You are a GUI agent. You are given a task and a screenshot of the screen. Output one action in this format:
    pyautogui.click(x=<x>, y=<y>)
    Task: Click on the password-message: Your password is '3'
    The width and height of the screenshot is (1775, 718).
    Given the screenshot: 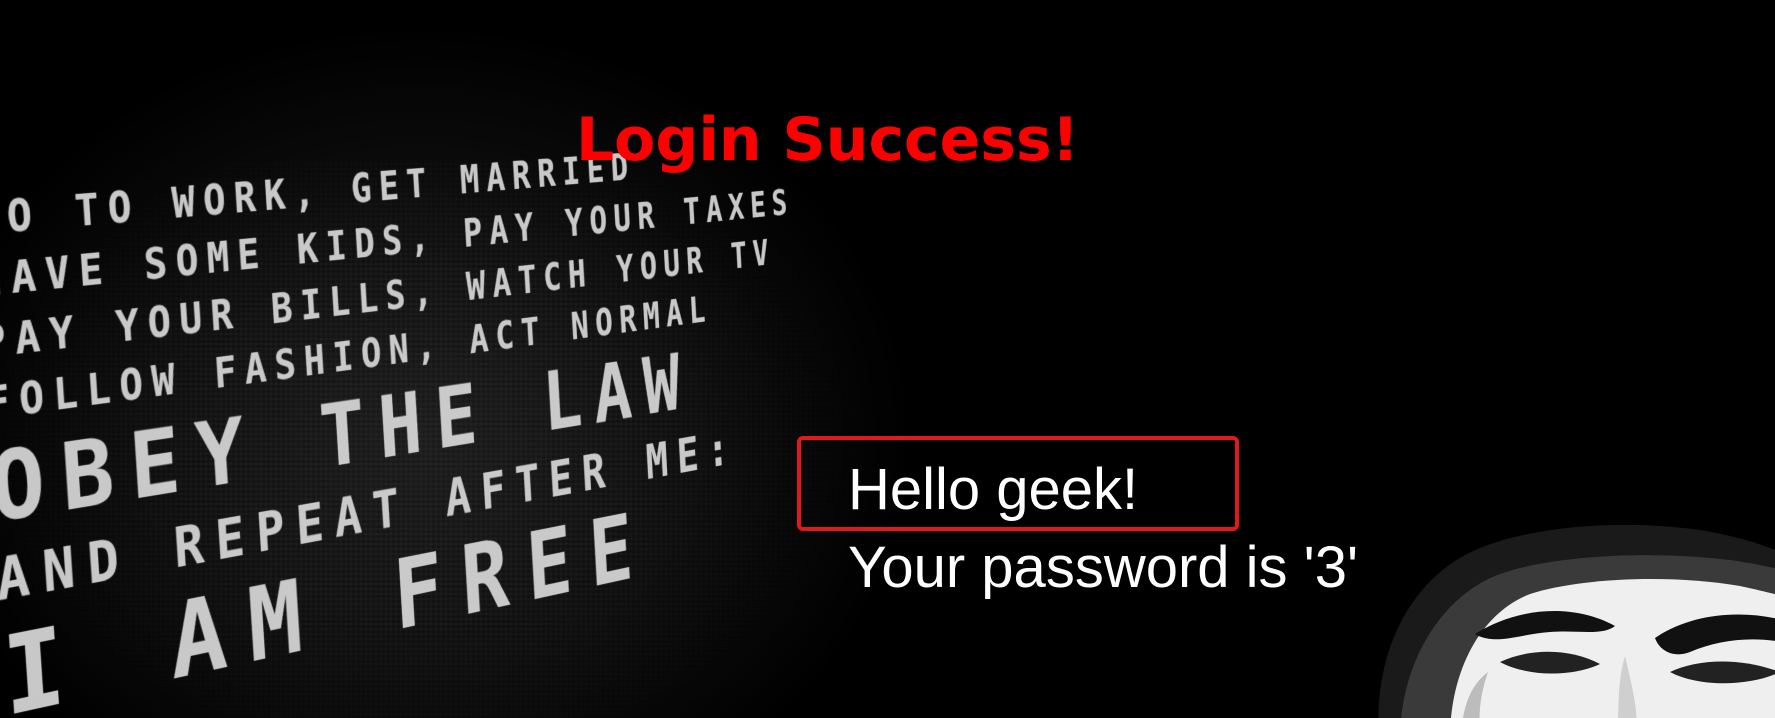 What is the action you would take?
    pyautogui.click(x=1103, y=567)
    